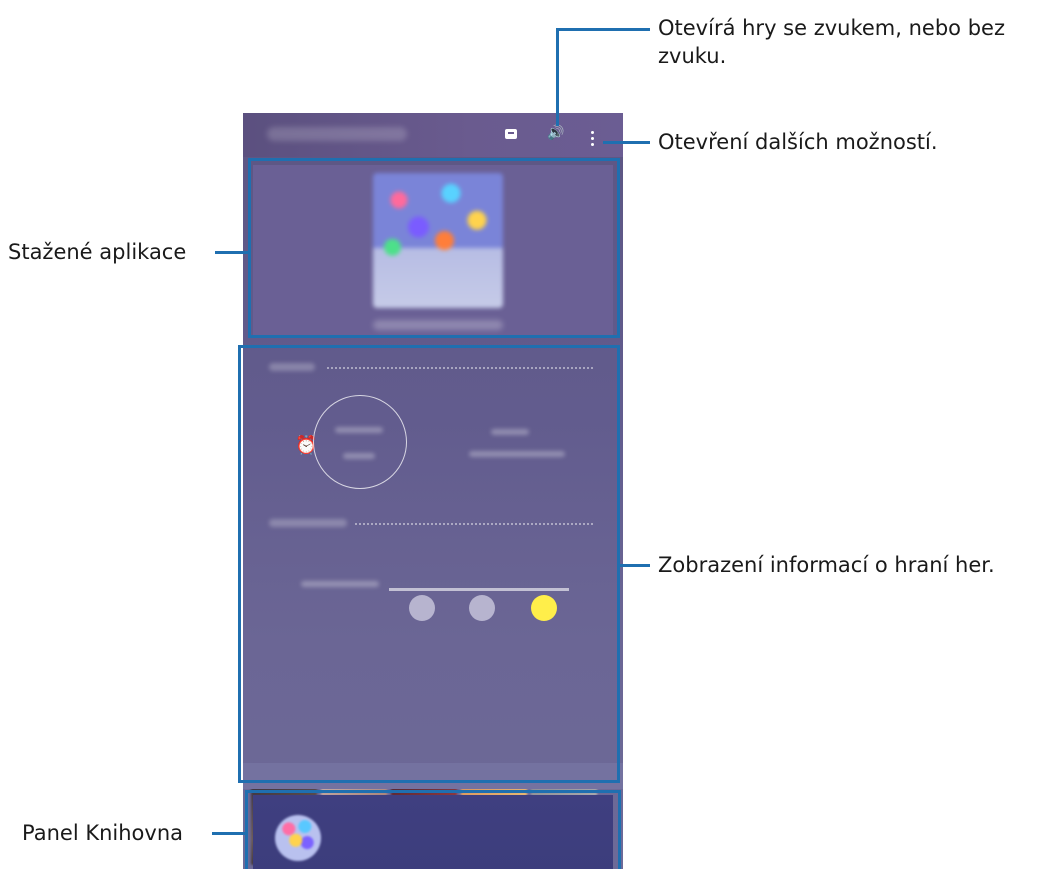  I want to click on more-vertical-icon, so click(592, 140).